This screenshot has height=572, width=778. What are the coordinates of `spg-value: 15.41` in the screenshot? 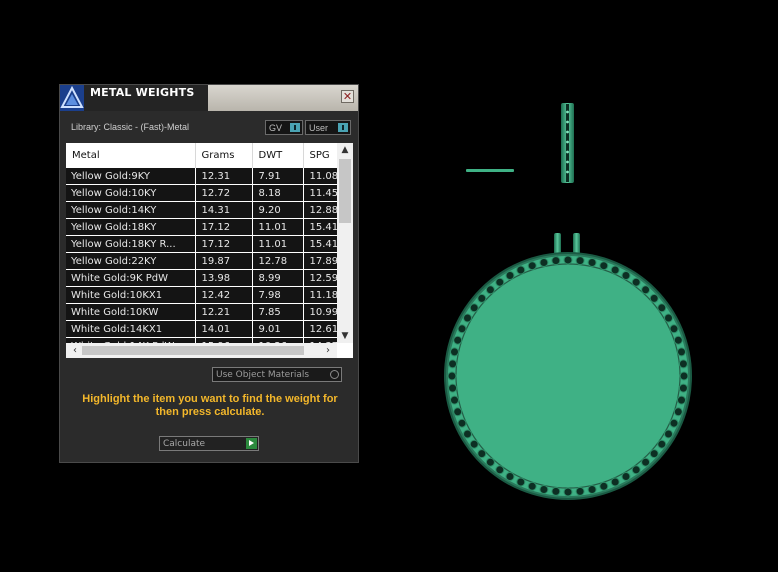 It's located at (320, 227).